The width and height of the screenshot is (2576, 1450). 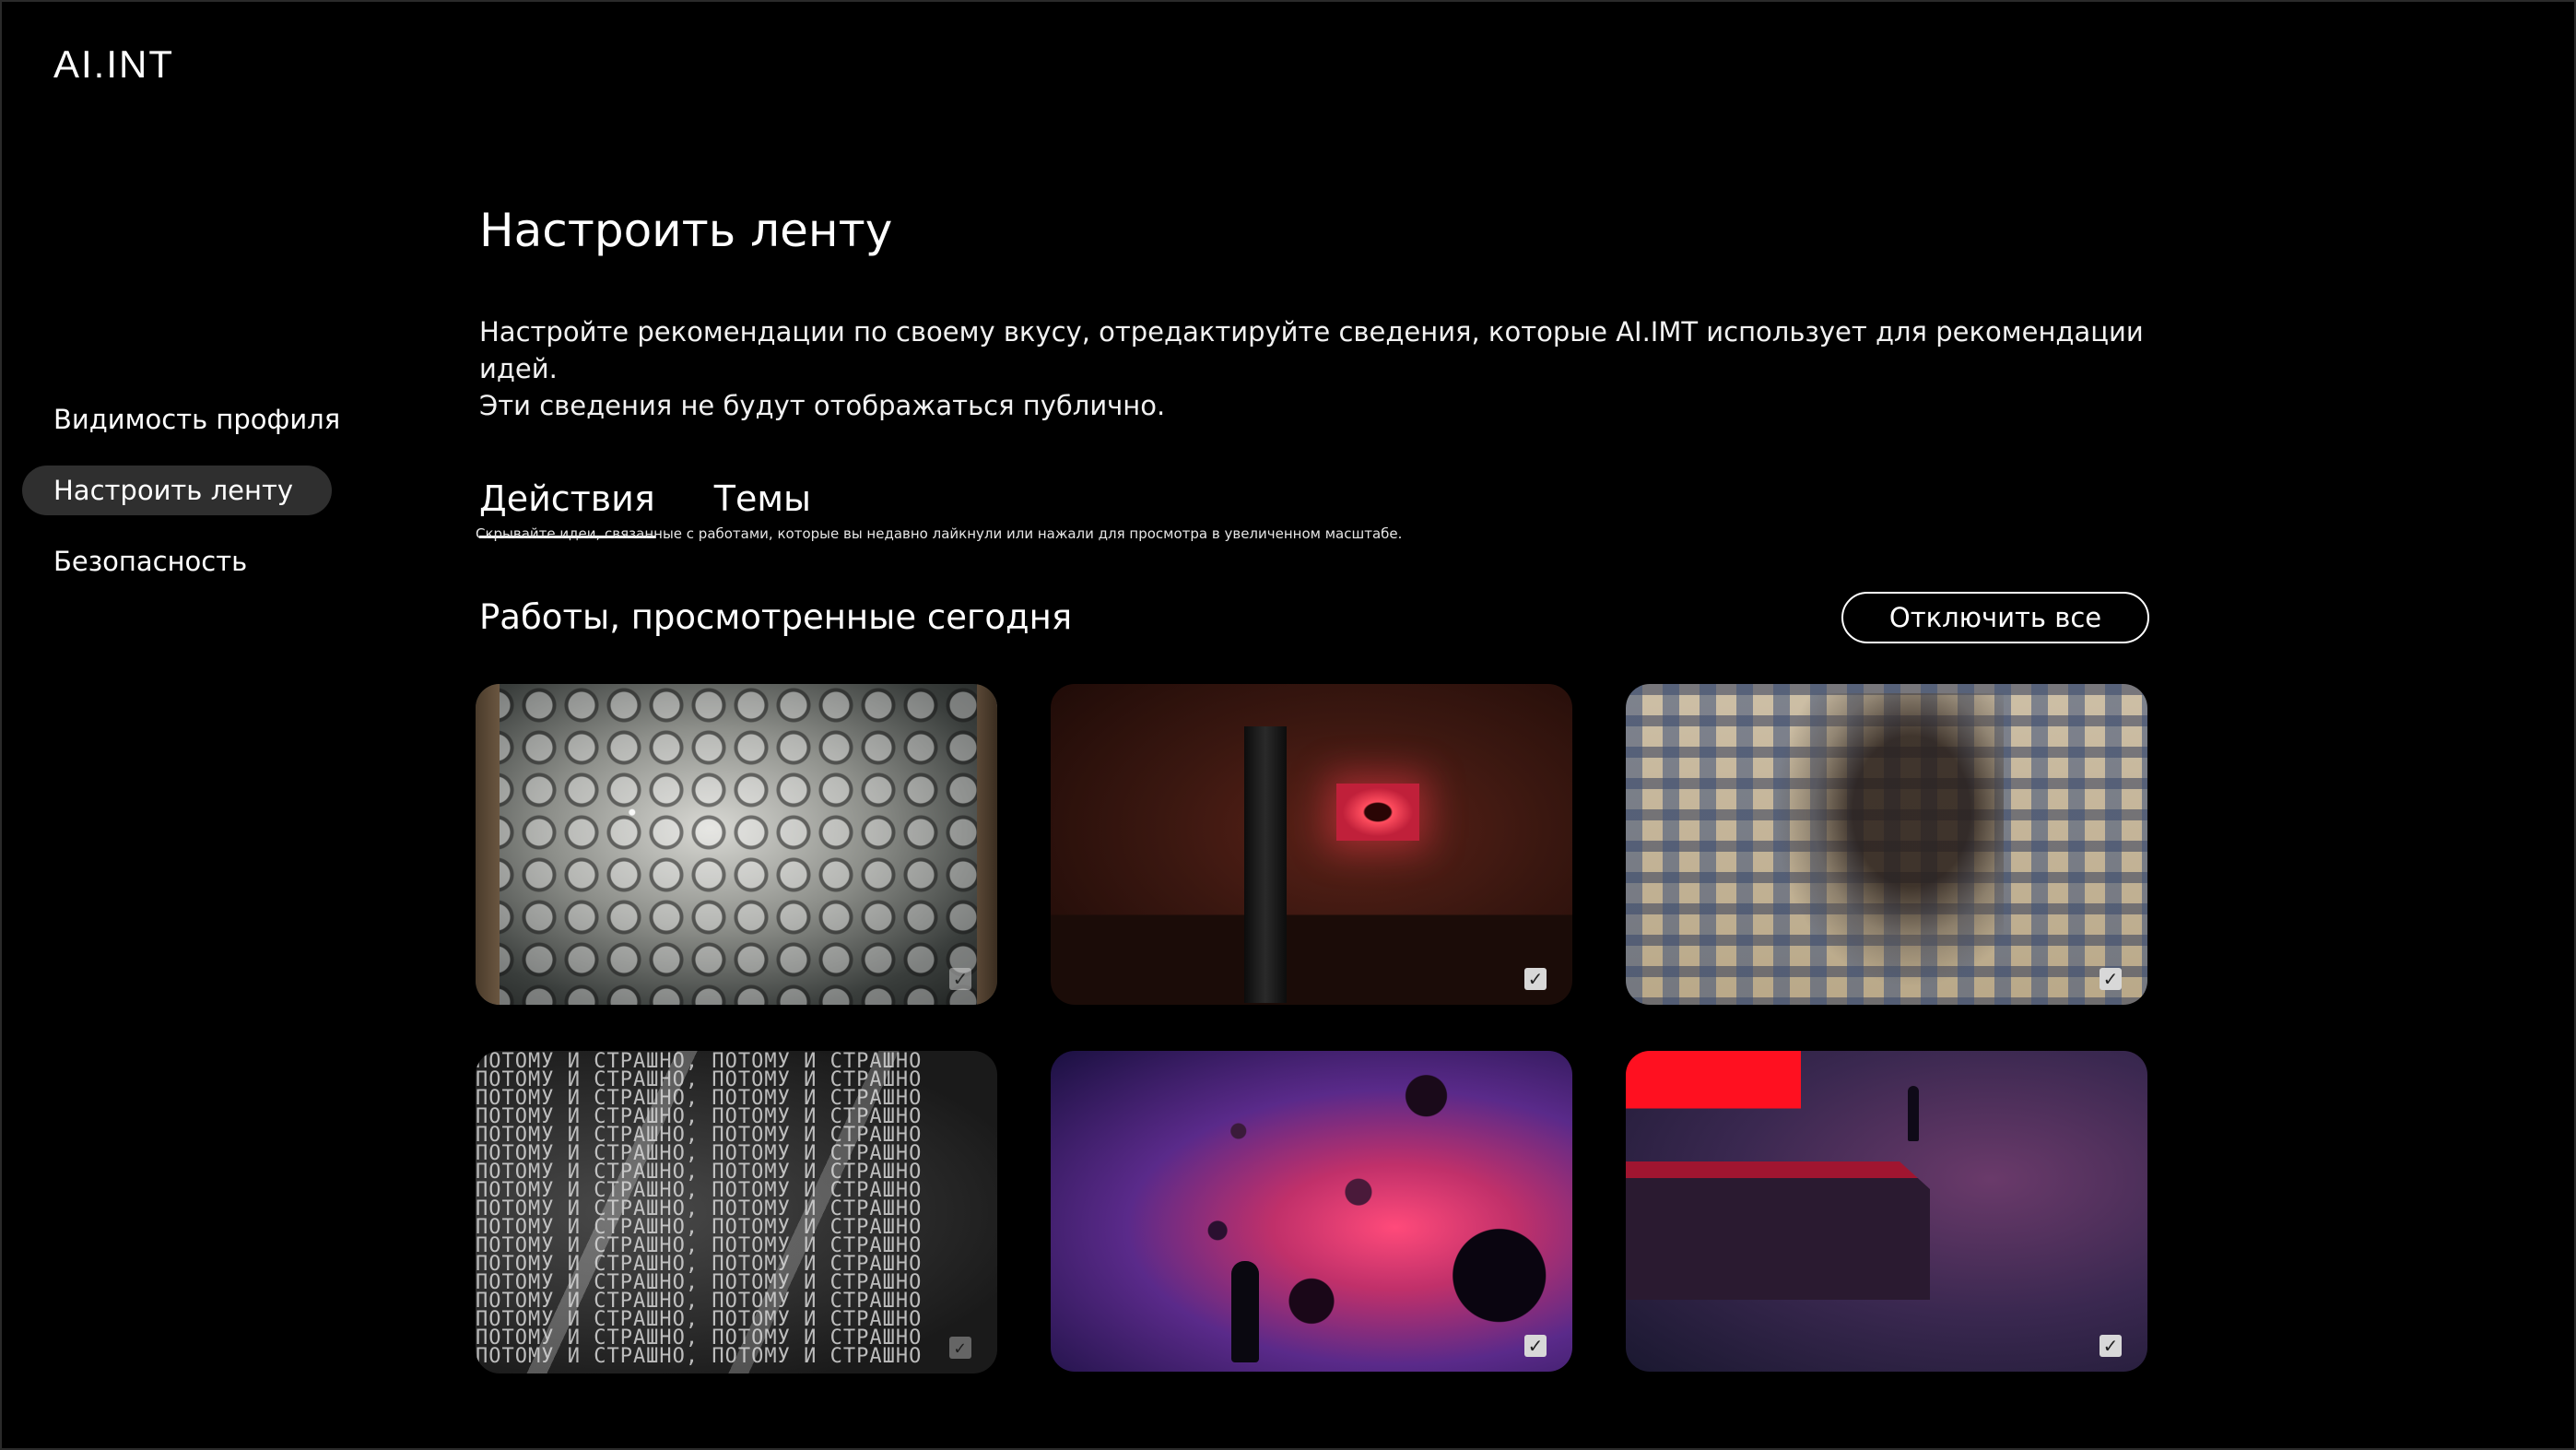 What do you see at coordinates (567, 505) in the screenshot?
I see `tab-actions: Действия` at bounding box center [567, 505].